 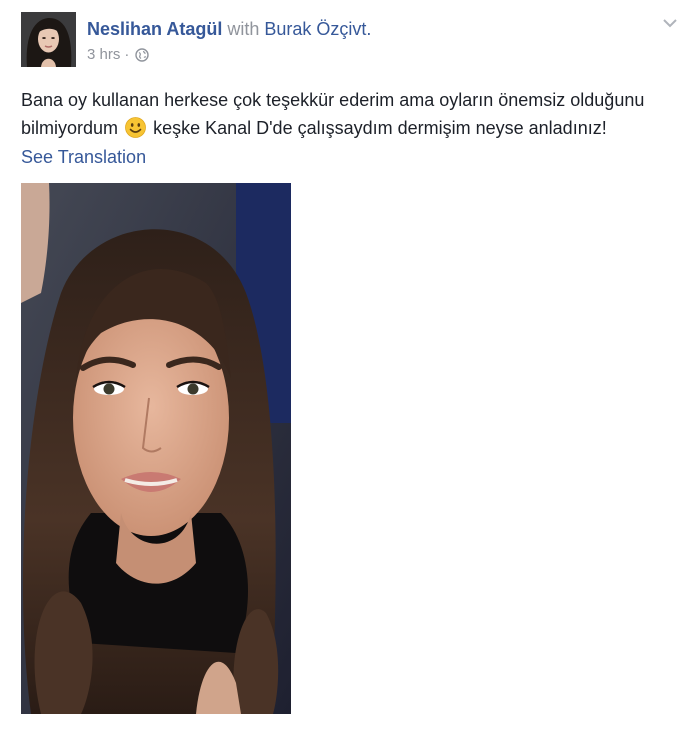 What do you see at coordinates (154, 29) in the screenshot?
I see `author-name-link: Neslihan Atagül` at bounding box center [154, 29].